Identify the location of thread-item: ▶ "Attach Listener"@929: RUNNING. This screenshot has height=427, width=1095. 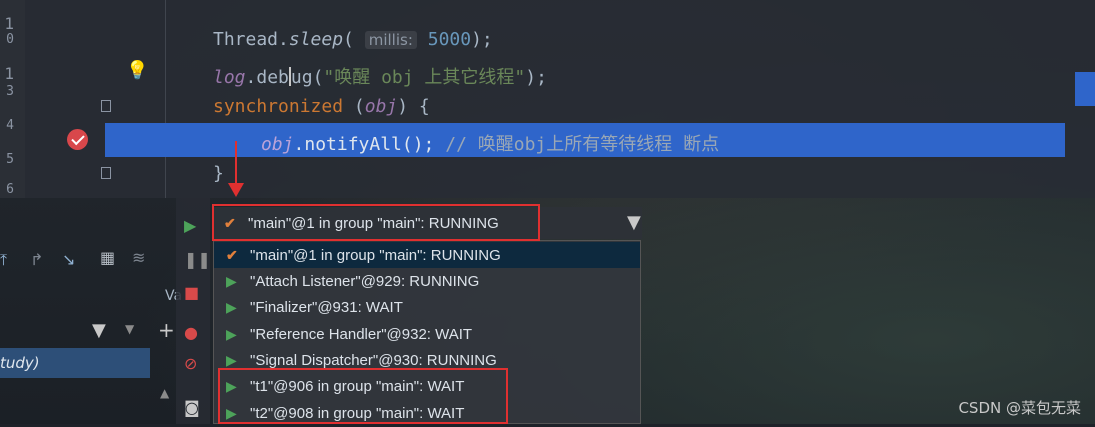
(427, 281).